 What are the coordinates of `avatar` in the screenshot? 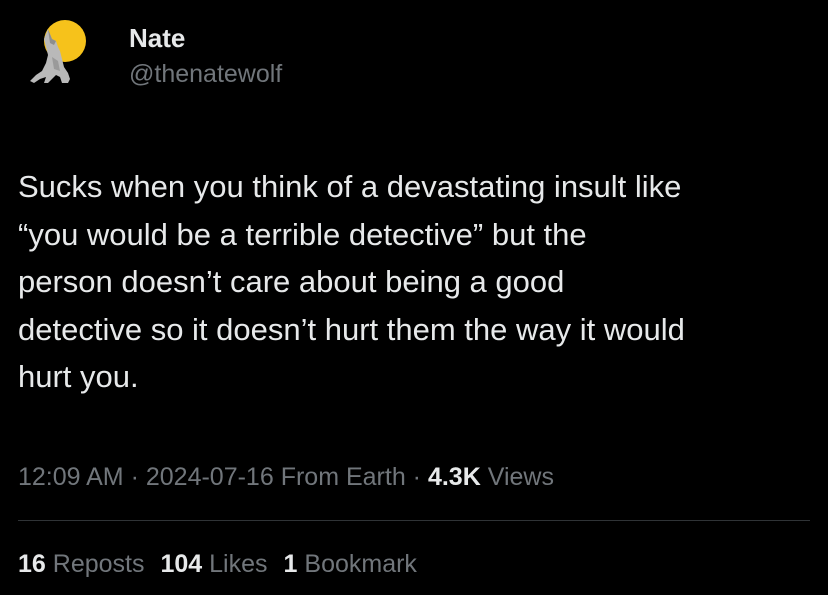 It's located at (56, 55).